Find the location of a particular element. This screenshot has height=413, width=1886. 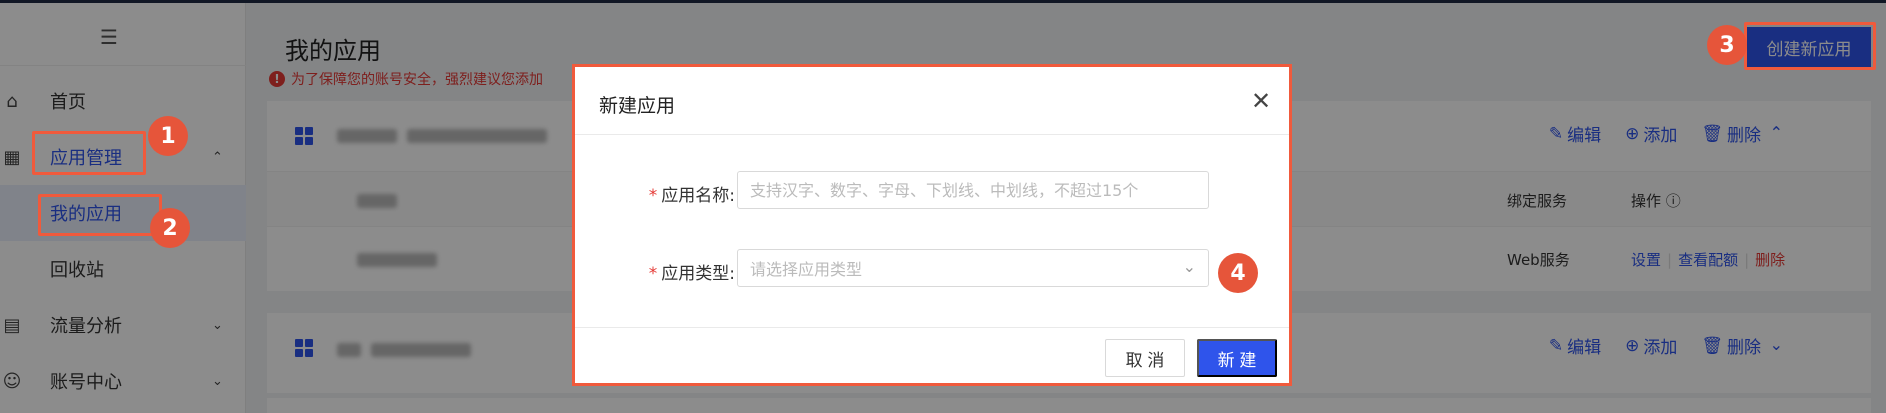

annotation-badge-3: 3 is located at coordinates (1727, 45).